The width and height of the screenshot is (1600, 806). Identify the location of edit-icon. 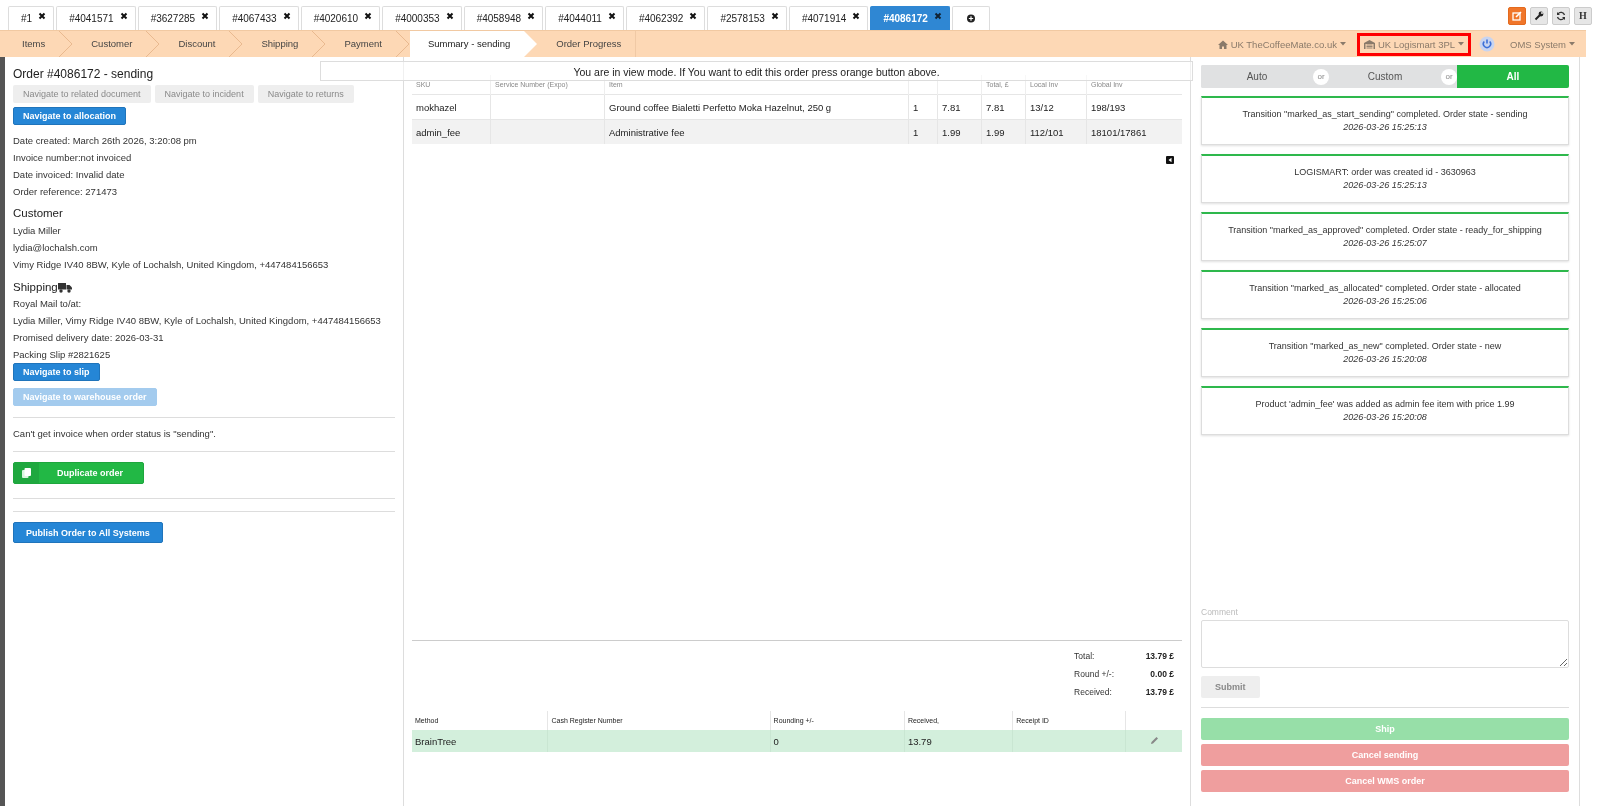
(1517, 15).